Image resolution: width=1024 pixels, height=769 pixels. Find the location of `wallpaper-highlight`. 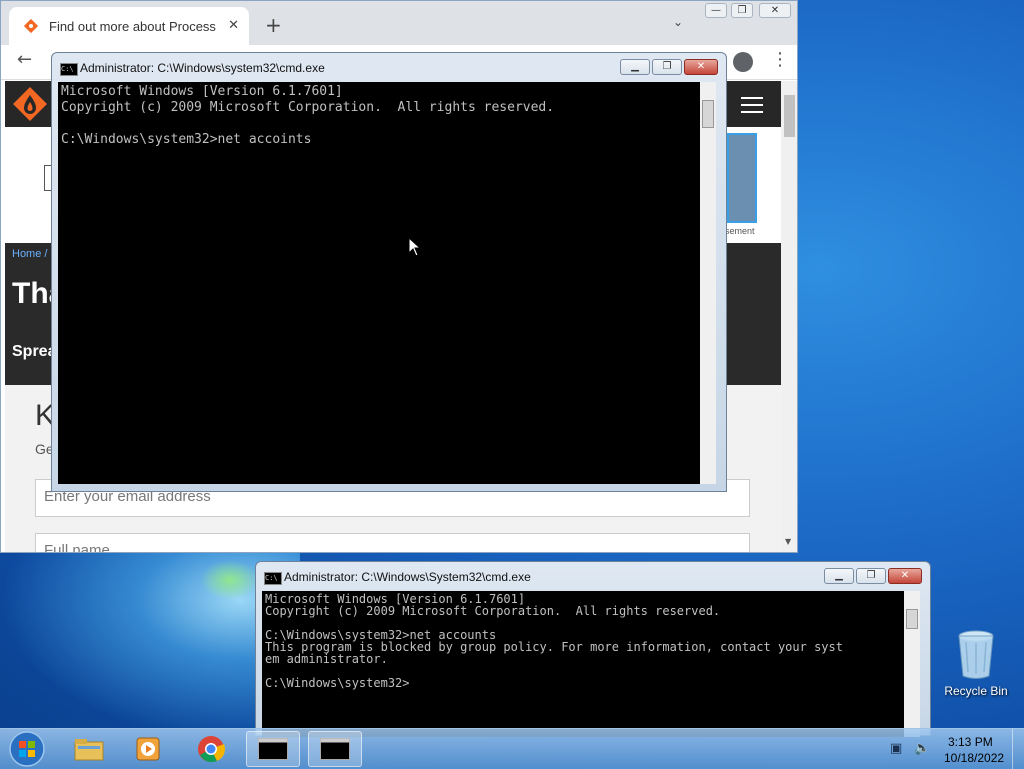

wallpaper-highlight is located at coordinates (230, 580).